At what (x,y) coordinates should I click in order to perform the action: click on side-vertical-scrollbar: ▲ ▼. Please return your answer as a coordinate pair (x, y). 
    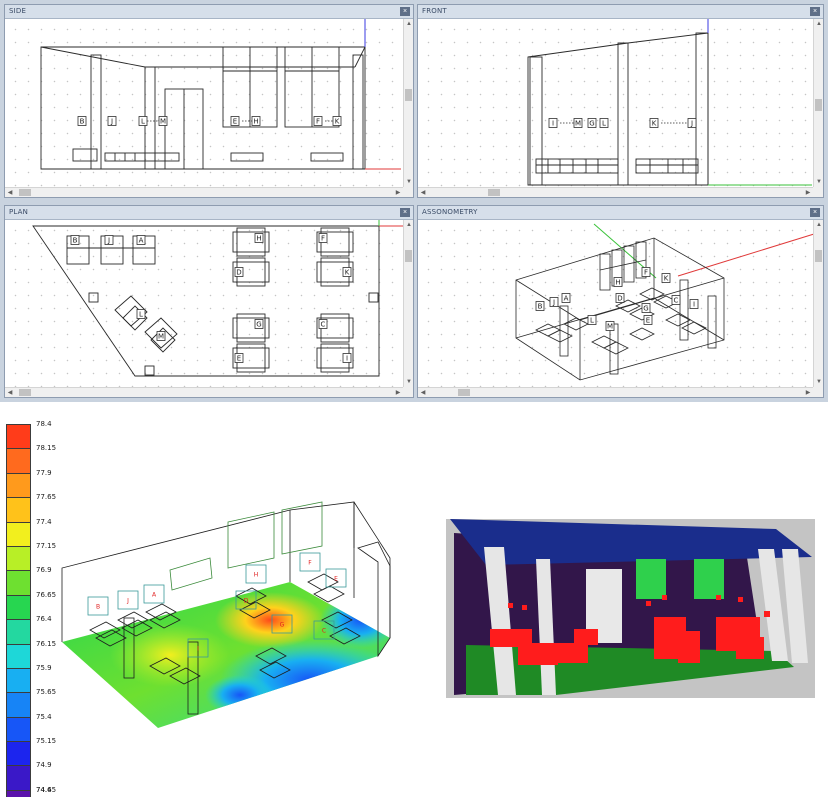
    Looking at the image, I should click on (408, 103).